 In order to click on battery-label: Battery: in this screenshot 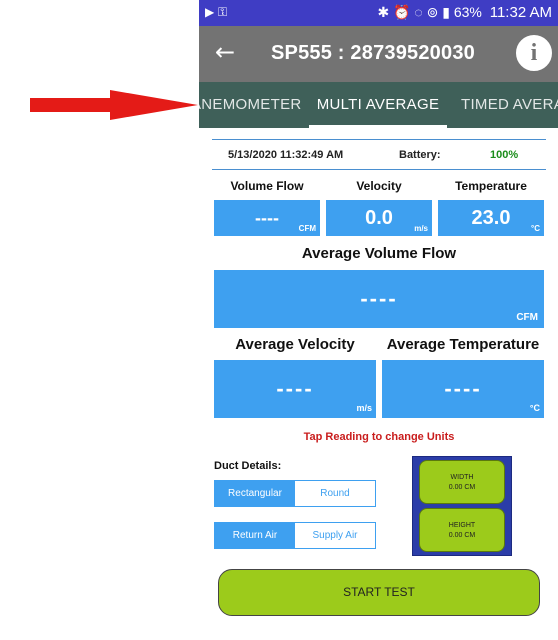, I will do `click(420, 155)`.